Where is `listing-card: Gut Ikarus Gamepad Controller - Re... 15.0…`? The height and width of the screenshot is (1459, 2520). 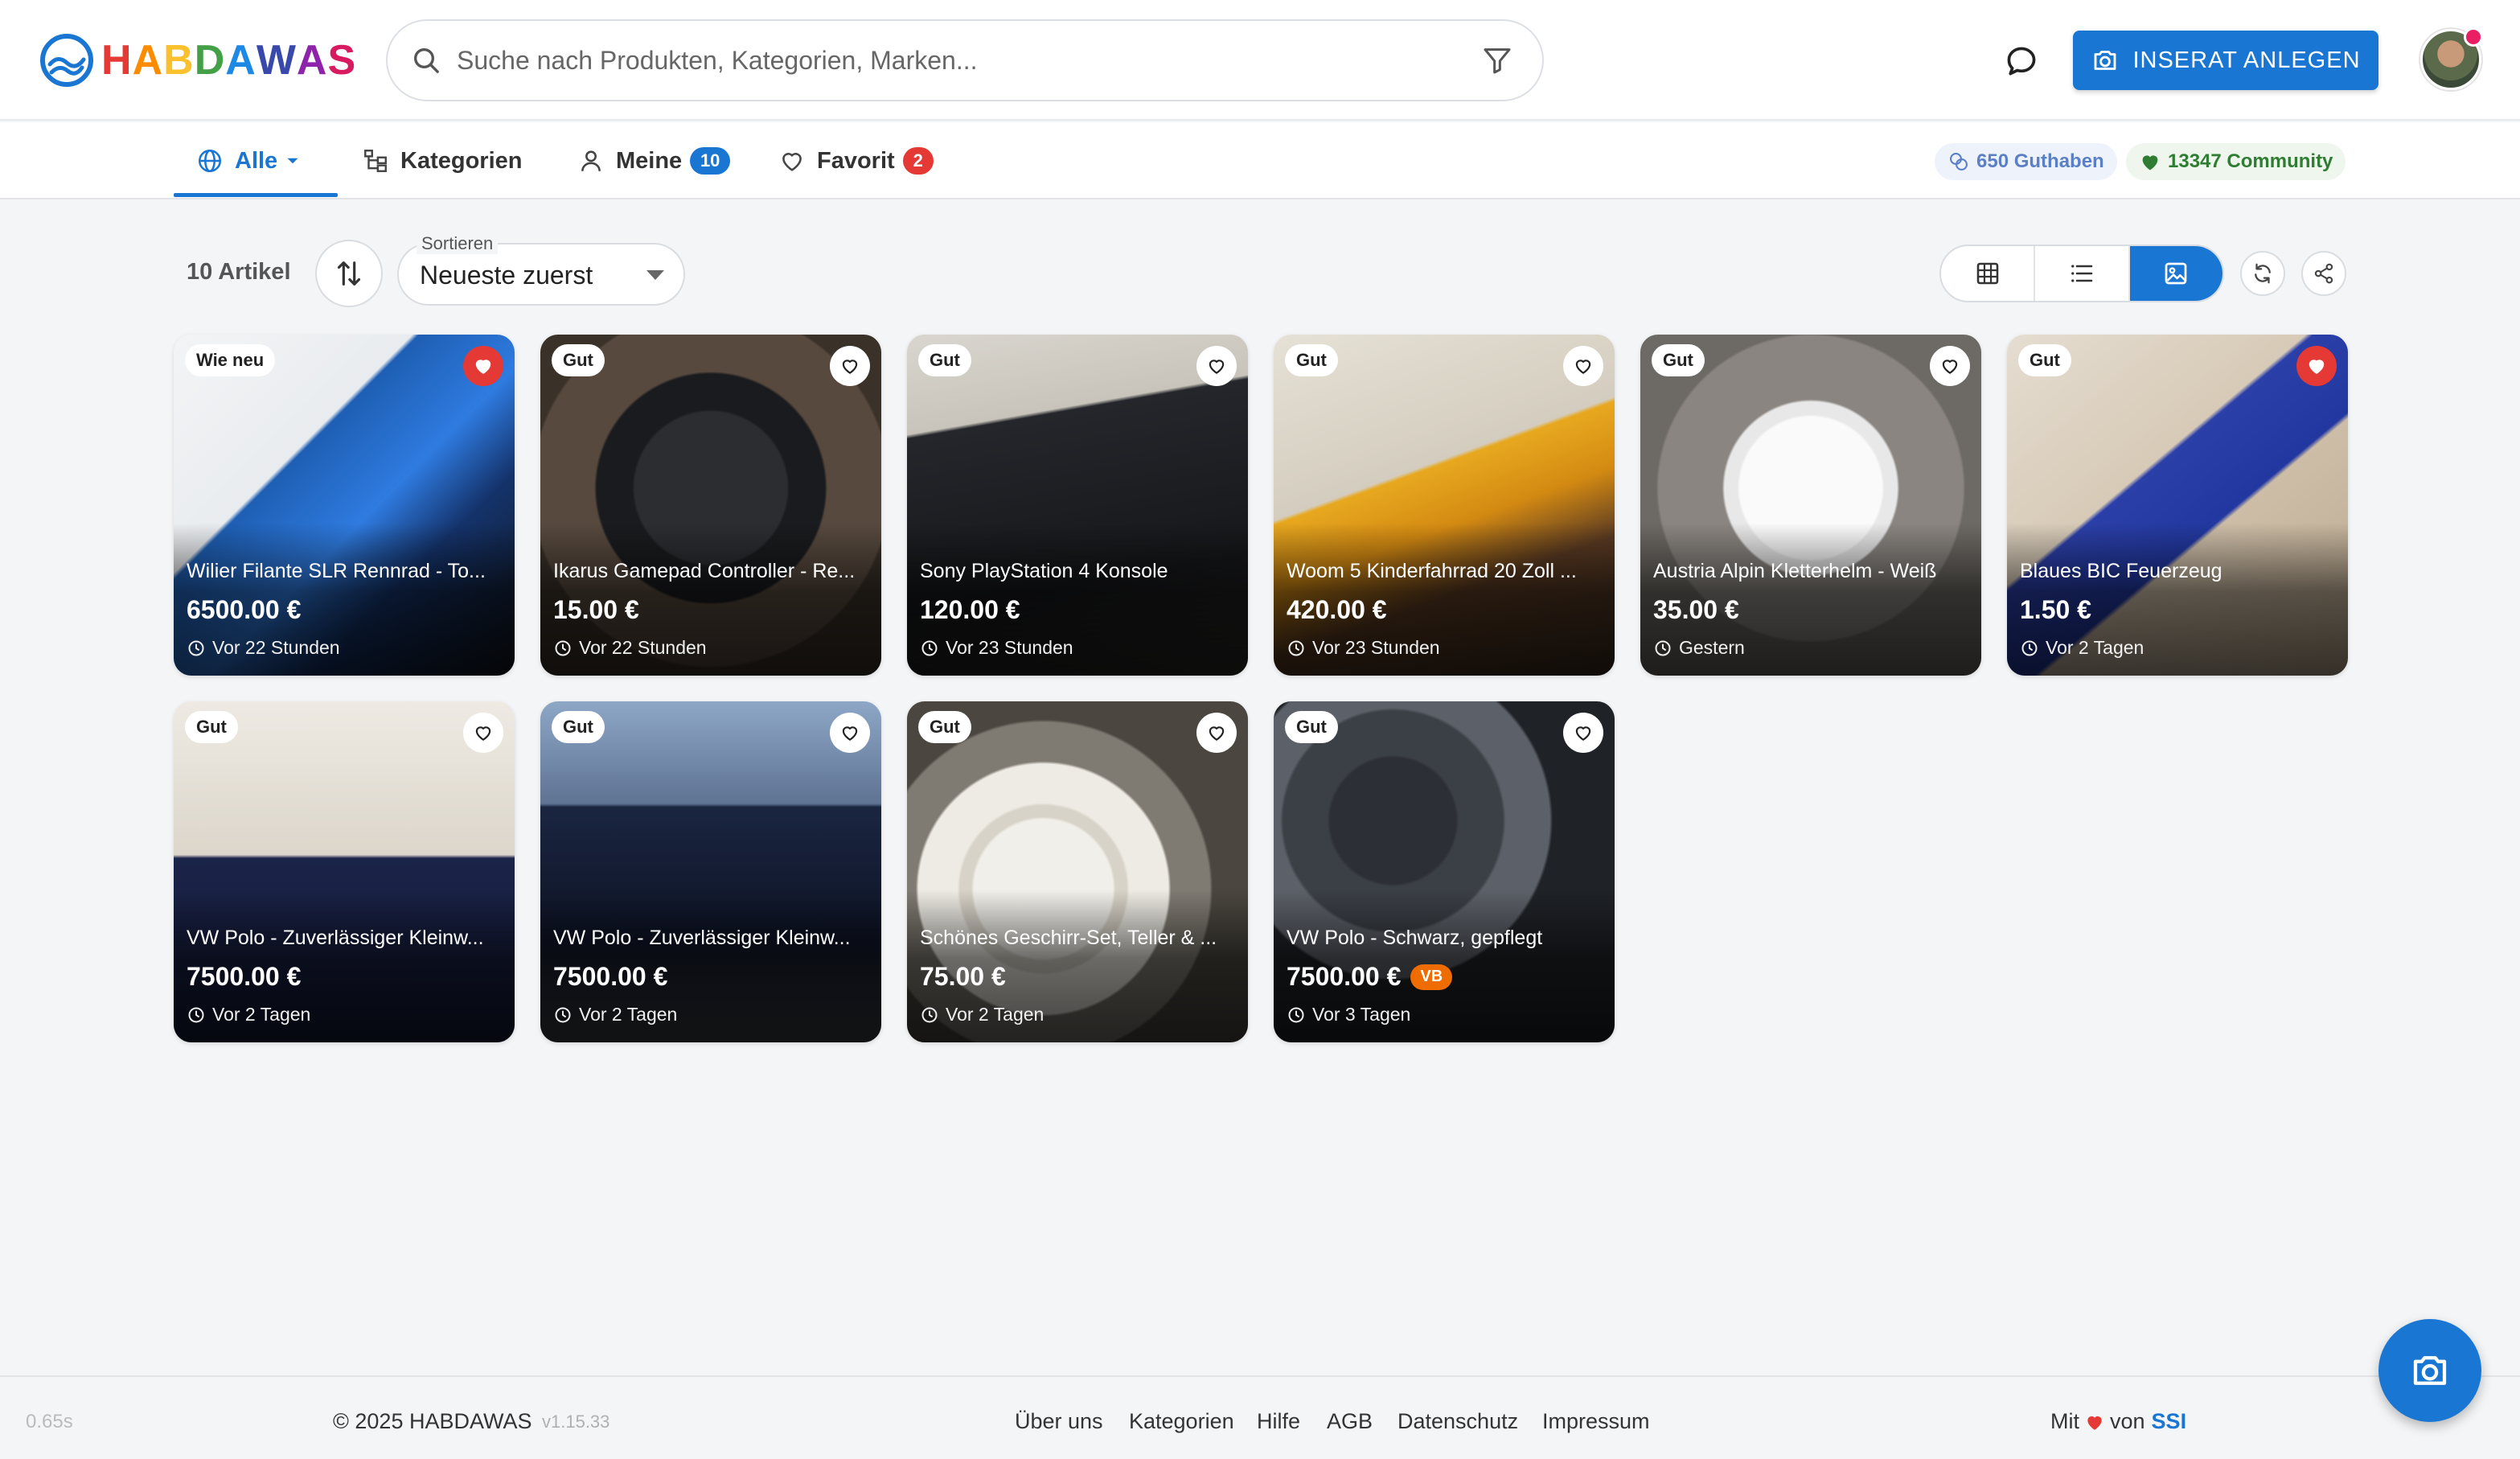 listing-card: Gut Ikarus Gamepad Controller - Re... 15.0… is located at coordinates (710, 505).